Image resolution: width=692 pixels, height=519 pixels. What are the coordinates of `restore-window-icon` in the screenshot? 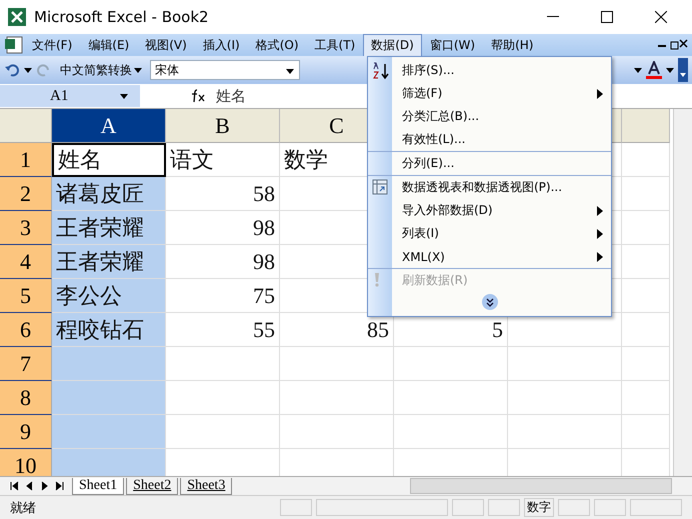 It's located at (673, 45).